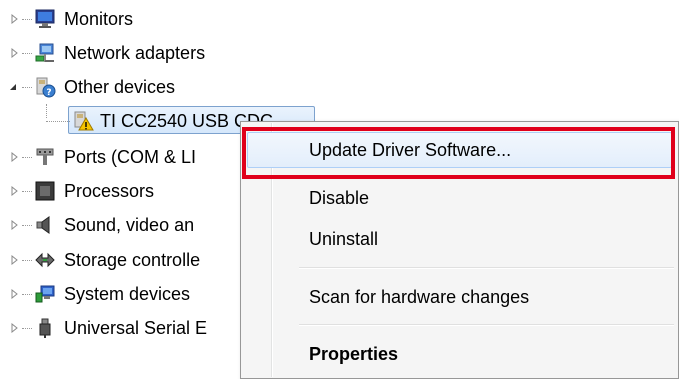  What do you see at coordinates (45, 328) in the screenshot?
I see `usb-icon` at bounding box center [45, 328].